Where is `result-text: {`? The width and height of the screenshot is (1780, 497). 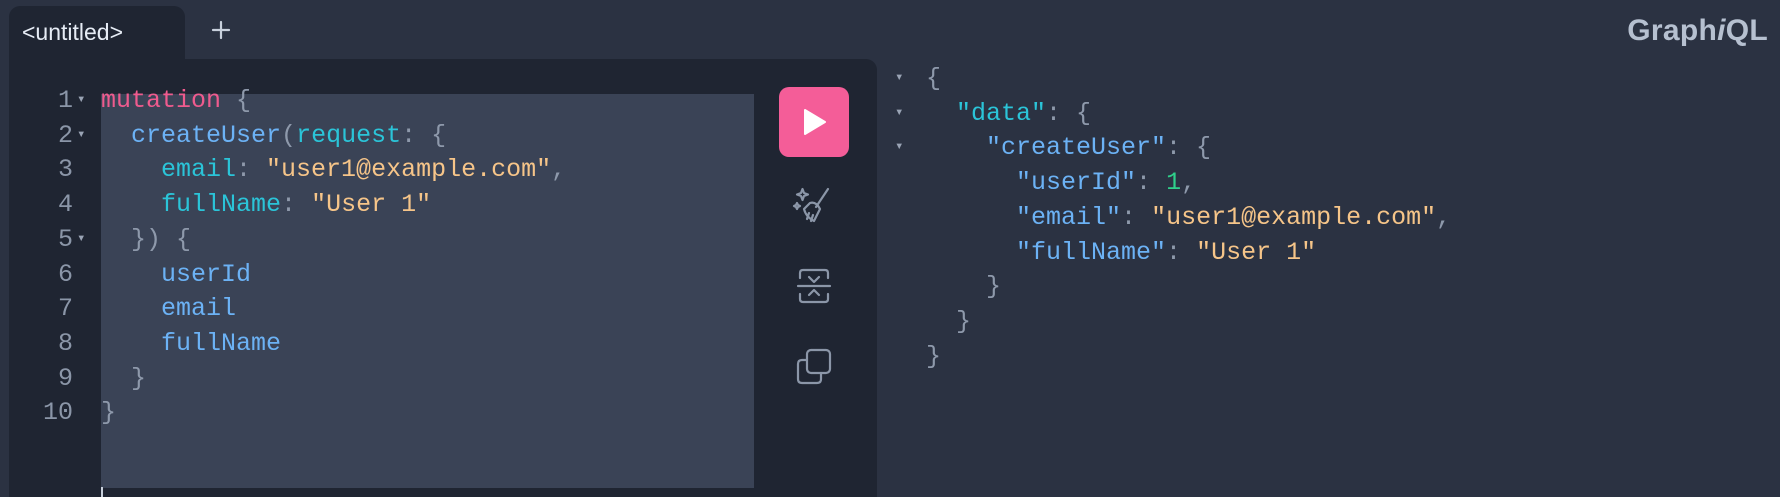
result-text: { is located at coordinates (933, 78).